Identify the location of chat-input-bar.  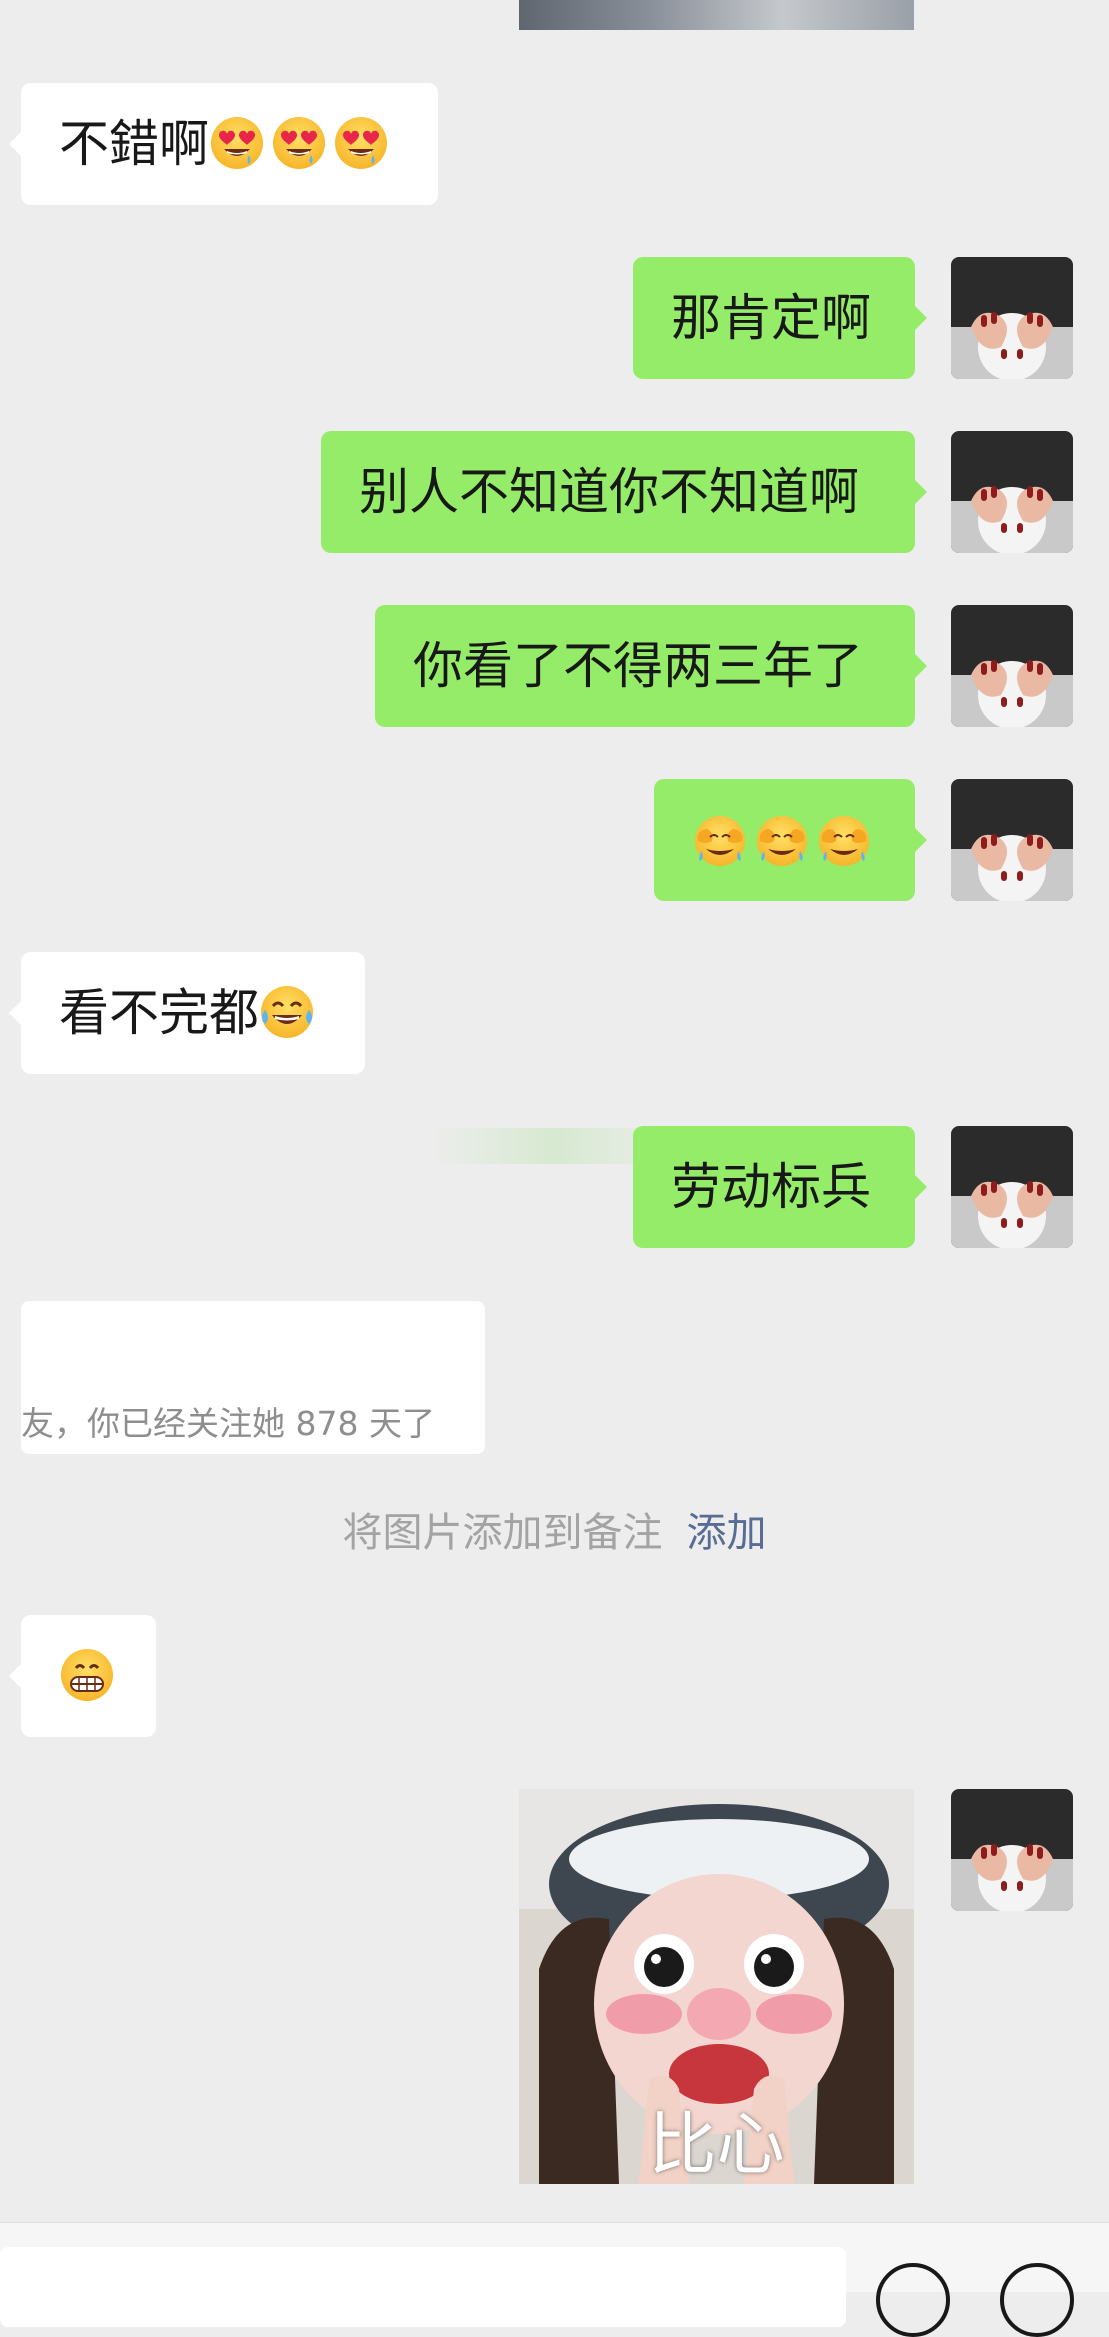
(554, 2279).